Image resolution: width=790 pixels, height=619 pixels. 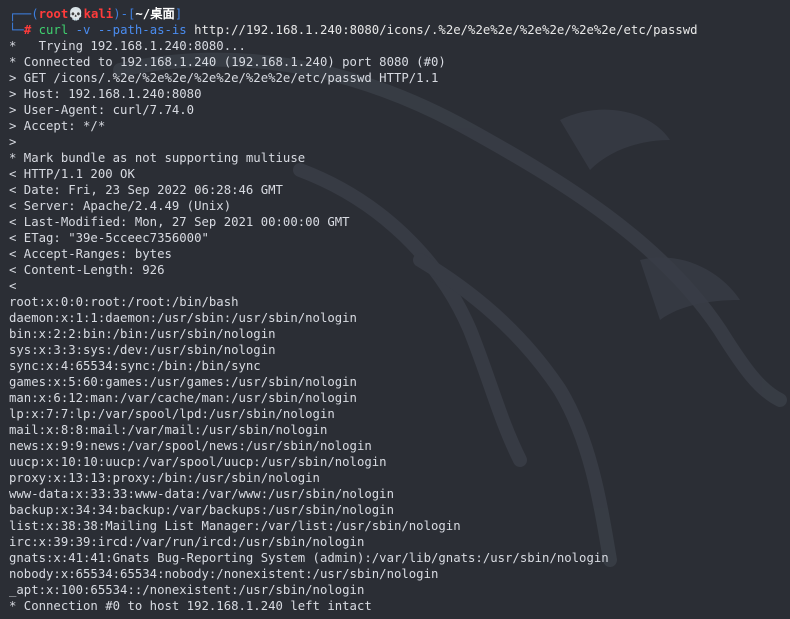 What do you see at coordinates (13, 142) in the screenshot?
I see `output-line: >` at bounding box center [13, 142].